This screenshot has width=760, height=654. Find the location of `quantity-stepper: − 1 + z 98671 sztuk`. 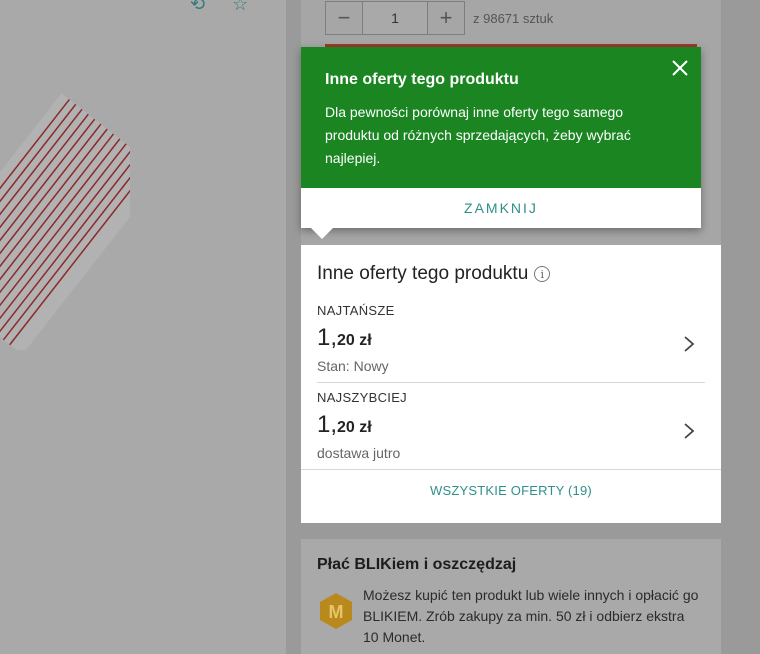

quantity-stepper: − 1 + z 98671 sztuk is located at coordinates (439, 18).